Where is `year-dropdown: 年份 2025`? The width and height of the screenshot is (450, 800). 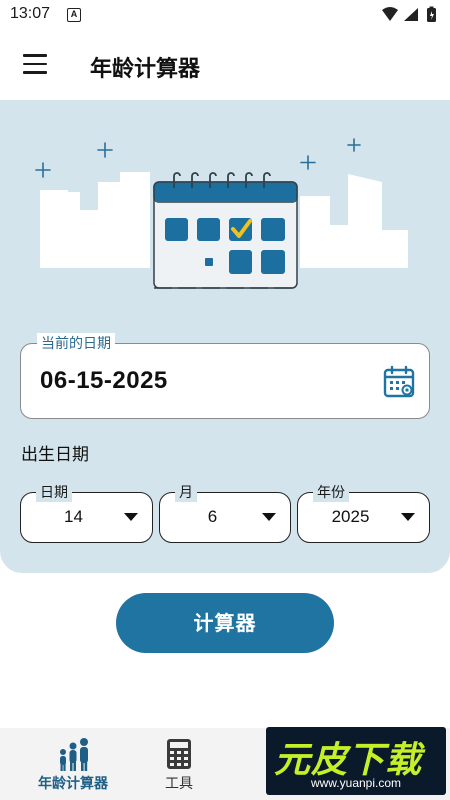
year-dropdown: 年份 2025 is located at coordinates (363, 512).